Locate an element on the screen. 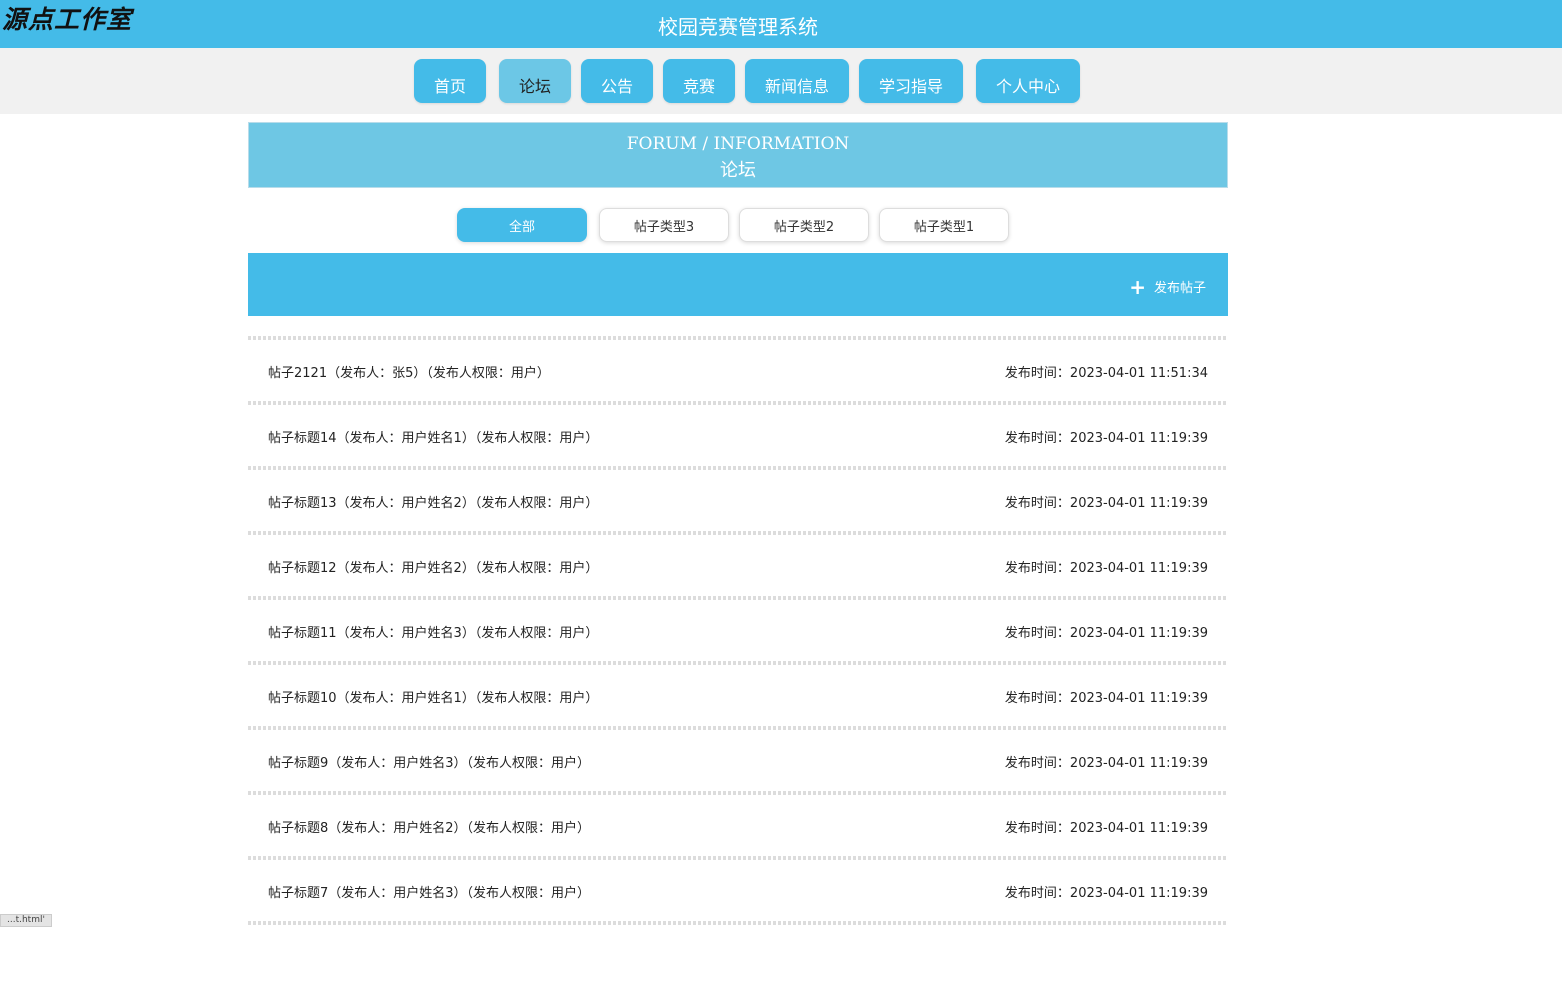 The height and width of the screenshot is (986, 1562). top-bar: 源点工作室 校园竞赛管理系统 is located at coordinates (781, 24).